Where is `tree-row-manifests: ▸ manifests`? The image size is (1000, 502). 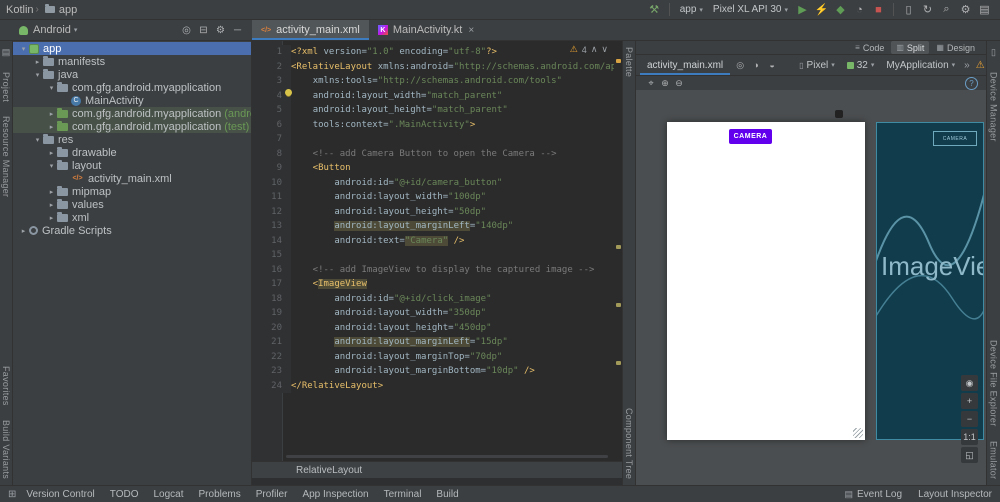
tree-row-manifests: ▸ manifests is located at coordinates (132, 61).